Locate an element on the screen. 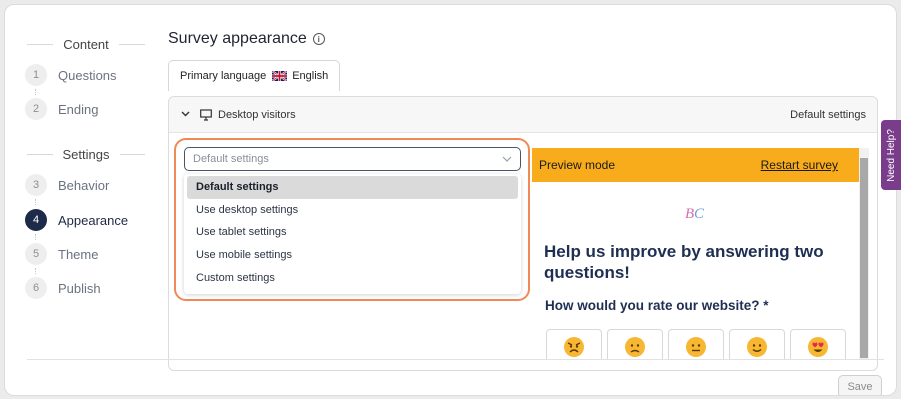 Image resolution: width=901 pixels, height=399 pixels. sidebar-step-questions: 1 Questions is located at coordinates (71, 75).